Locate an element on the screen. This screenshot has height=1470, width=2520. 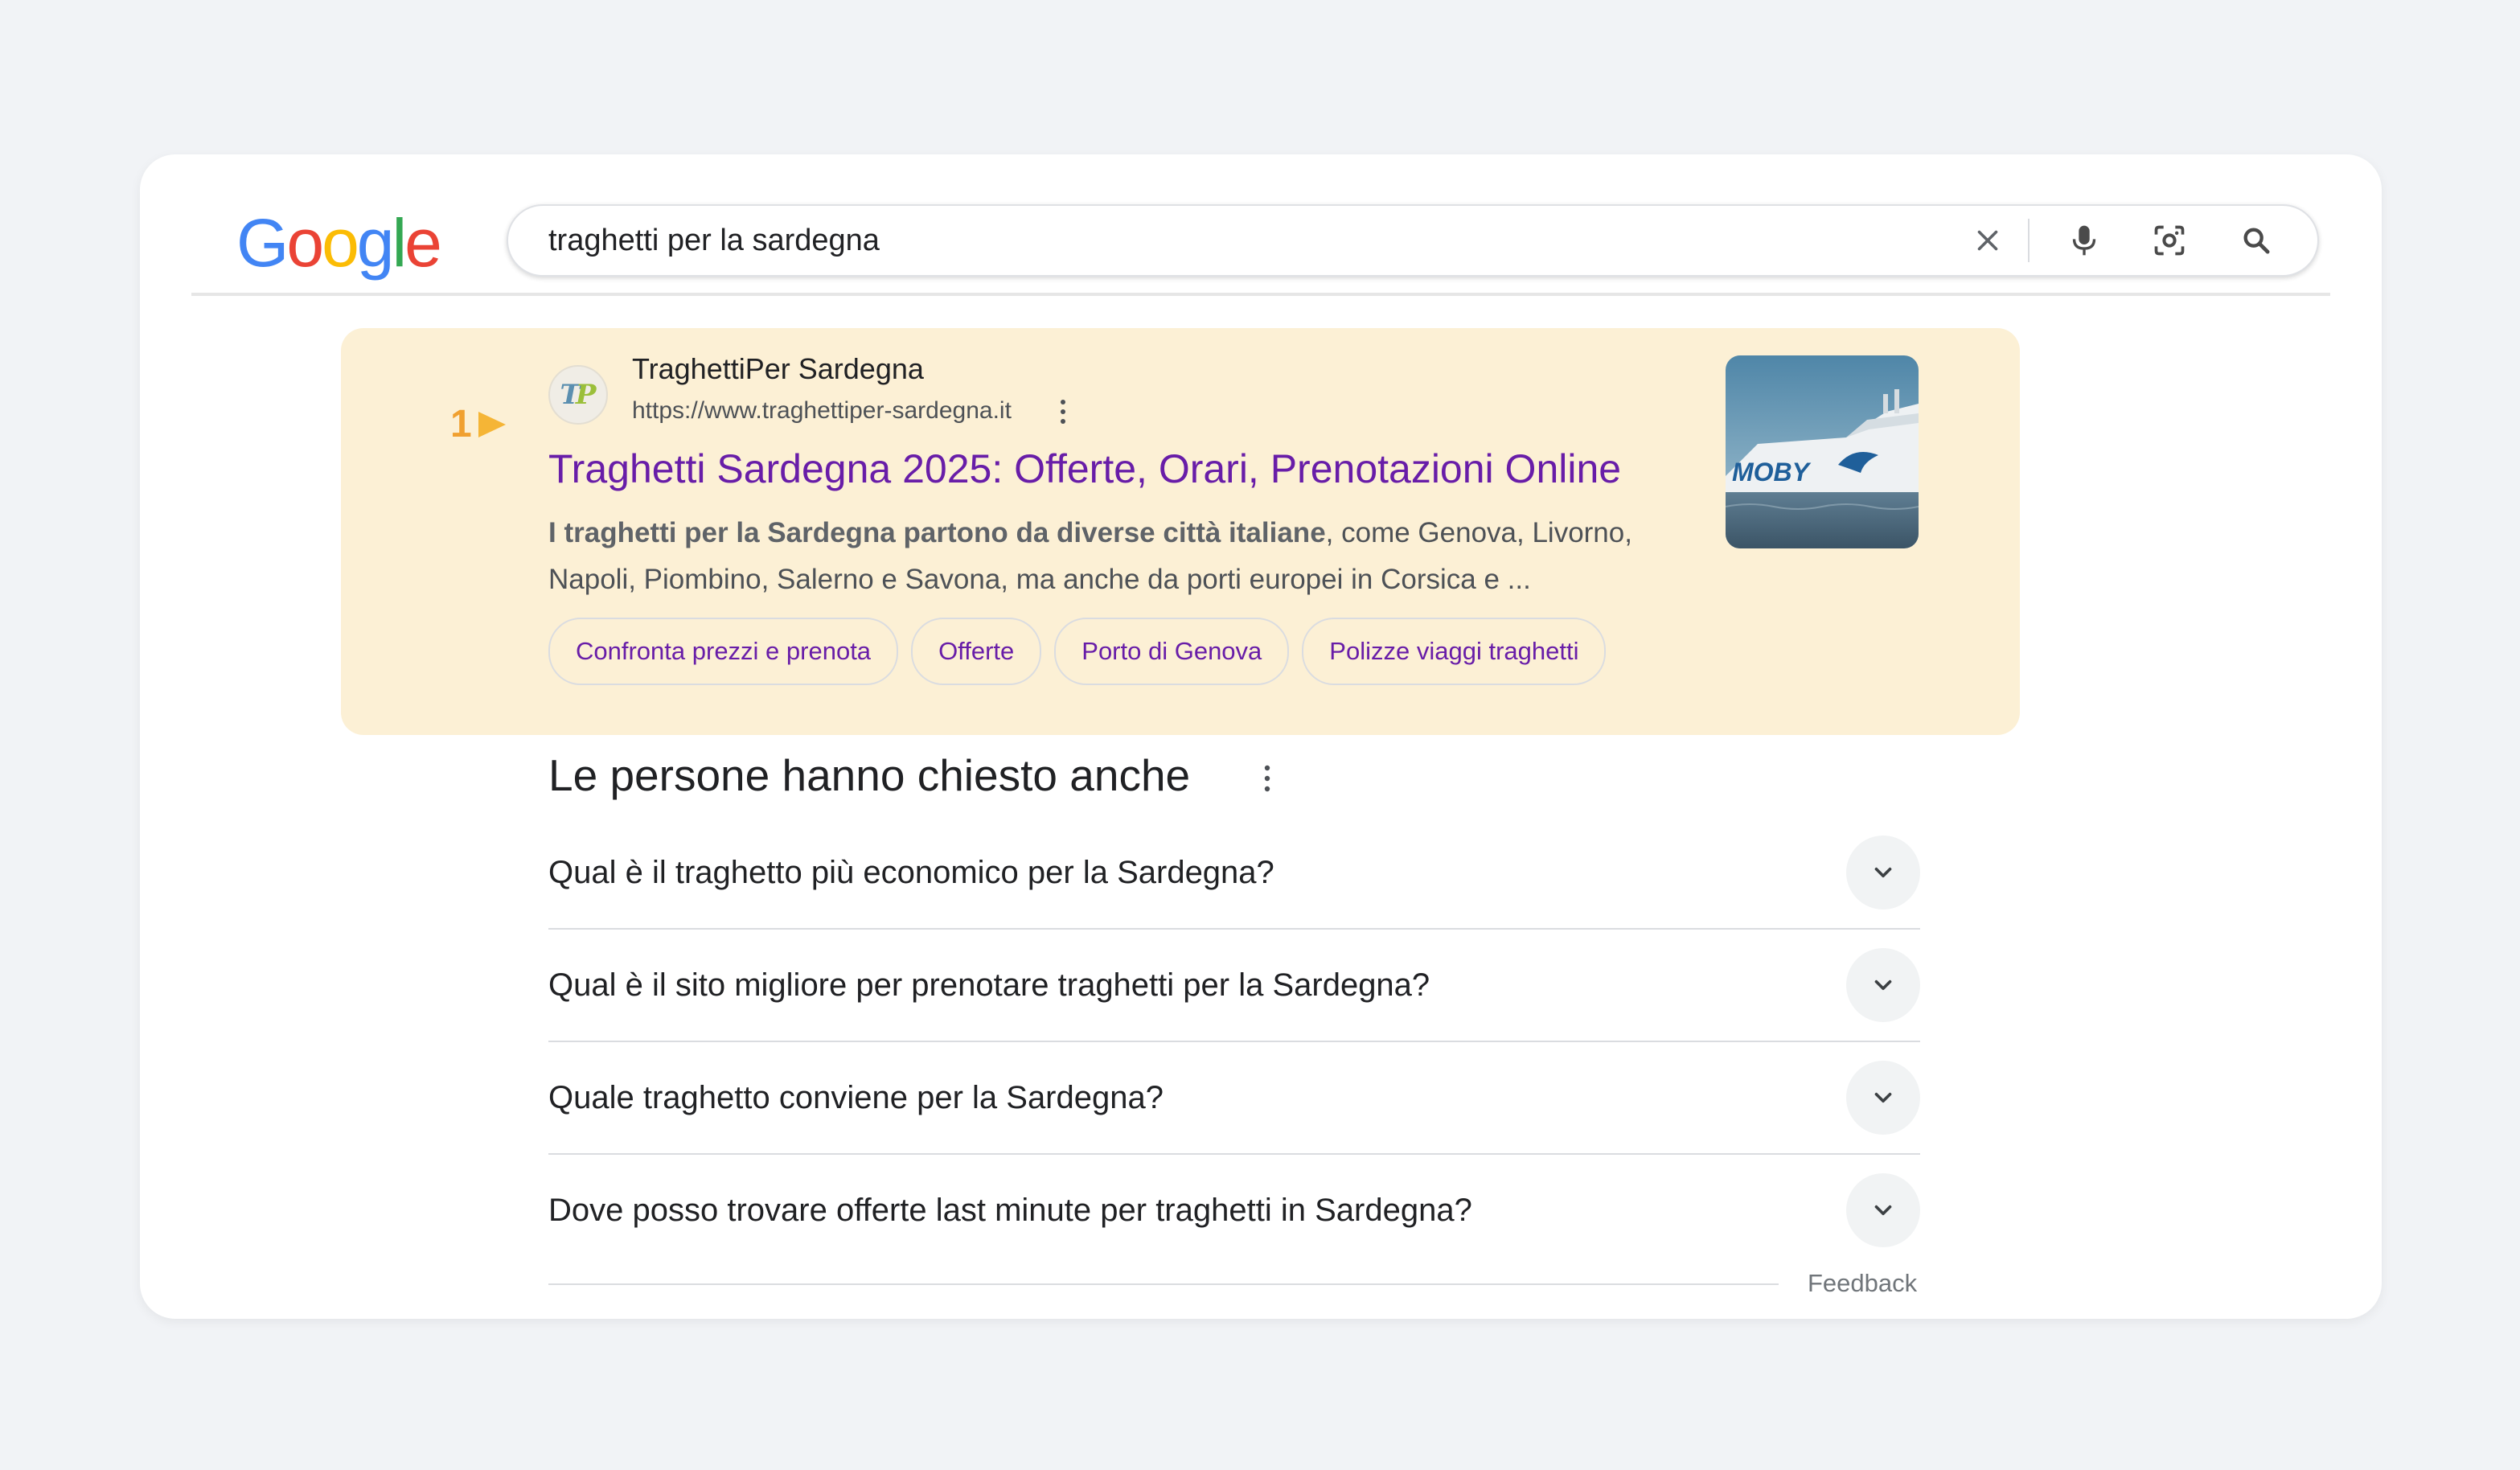
google-logo: Google is located at coordinates (339, 243).